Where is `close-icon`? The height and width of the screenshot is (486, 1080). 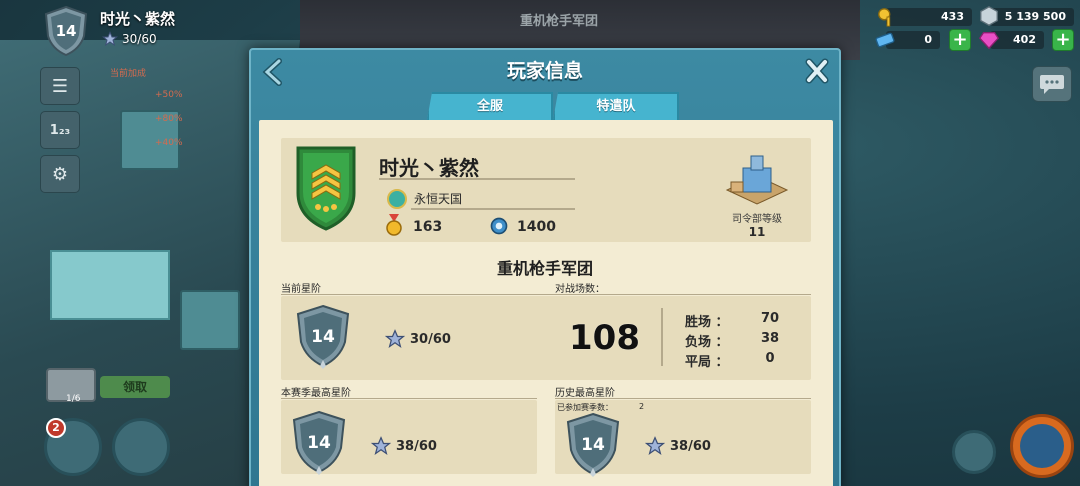
close-icon is located at coordinates (817, 71).